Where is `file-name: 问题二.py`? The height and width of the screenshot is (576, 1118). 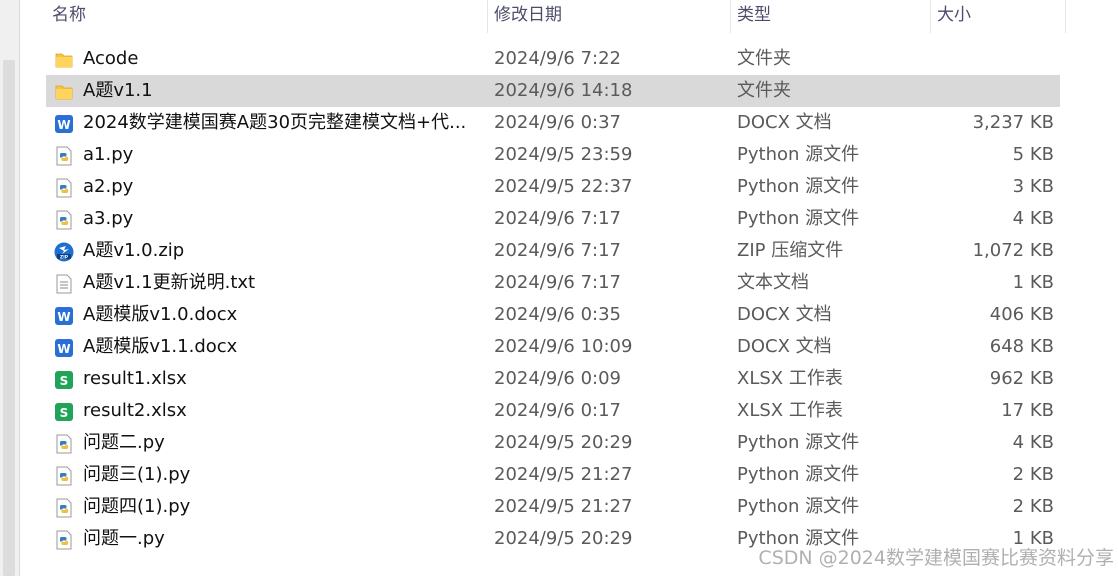
file-name: 问题二.py is located at coordinates (124, 442).